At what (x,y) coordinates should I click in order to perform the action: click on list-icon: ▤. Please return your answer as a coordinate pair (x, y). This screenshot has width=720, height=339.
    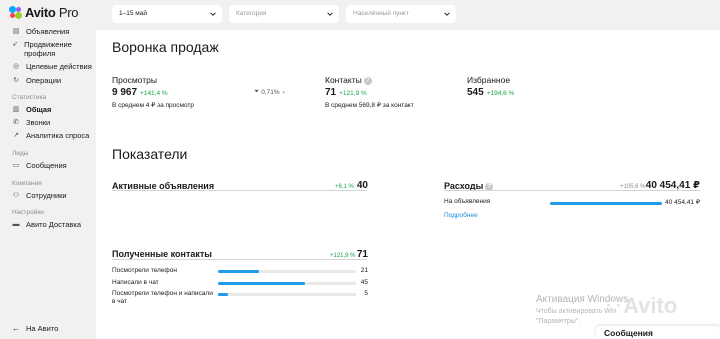
    Looking at the image, I should click on (16, 31).